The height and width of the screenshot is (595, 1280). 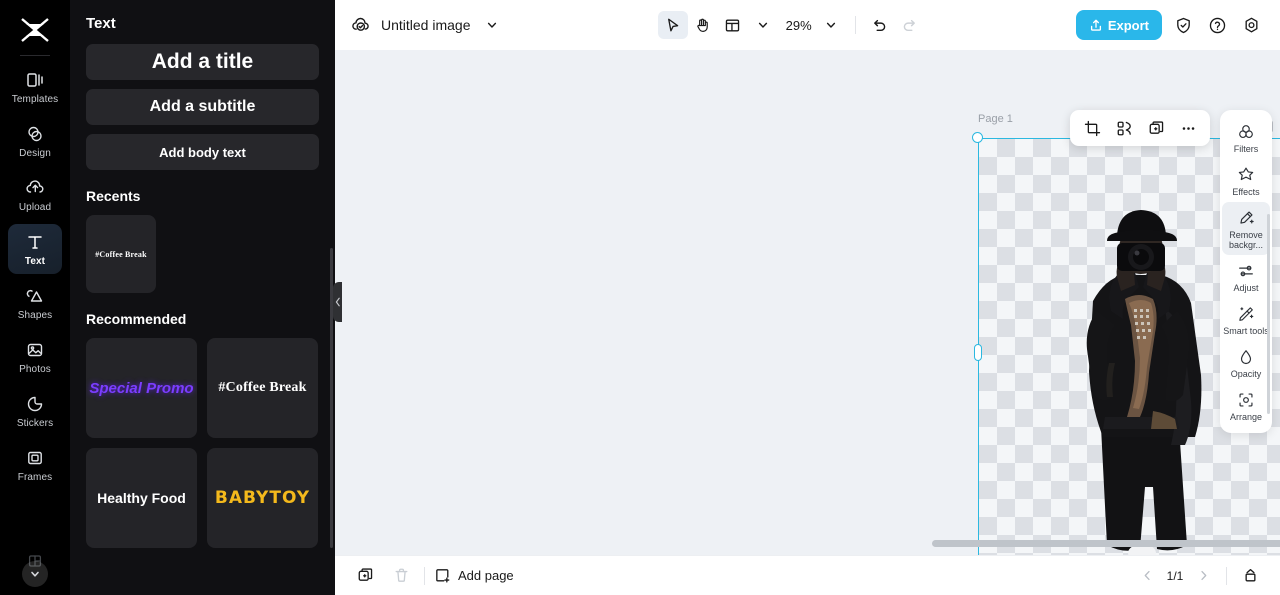 I want to click on add-subtitle-button: Add a subtitle, so click(x=202, y=107).